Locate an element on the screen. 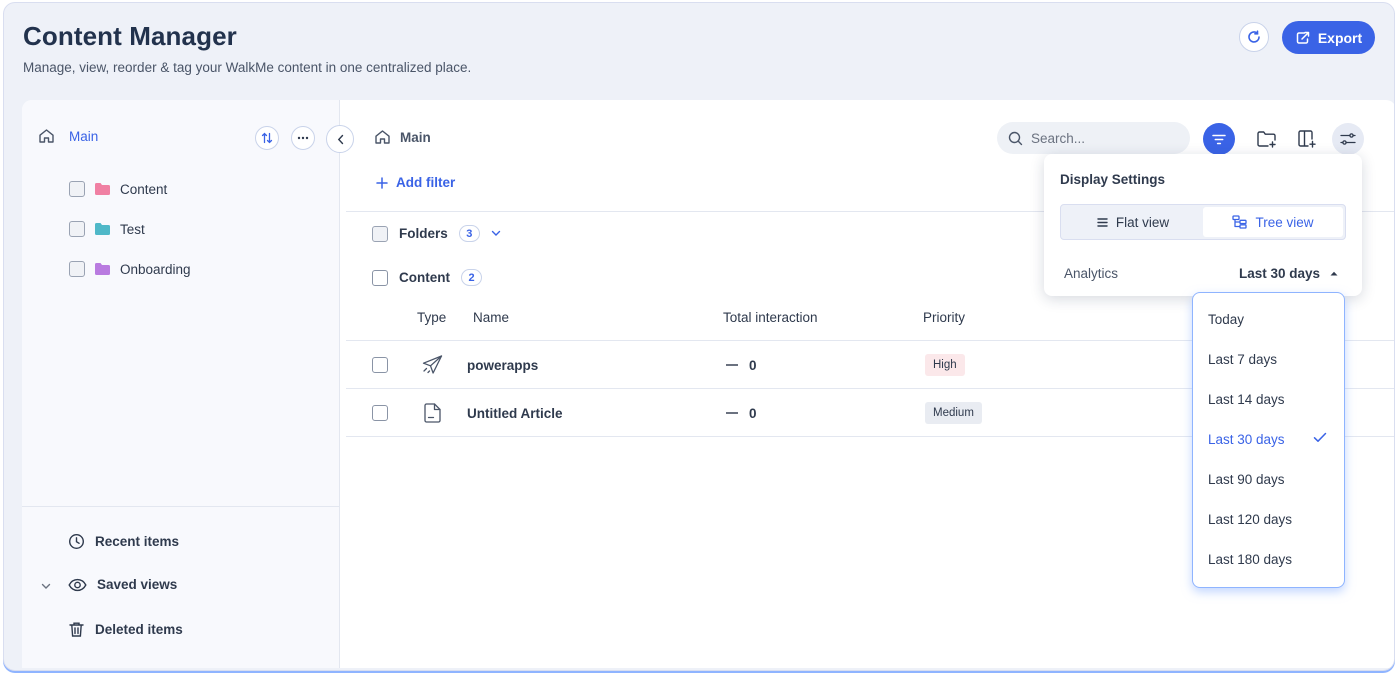 Image resolution: width=1398 pixels, height=675 pixels. column-header-priority: Priority is located at coordinates (944, 317).